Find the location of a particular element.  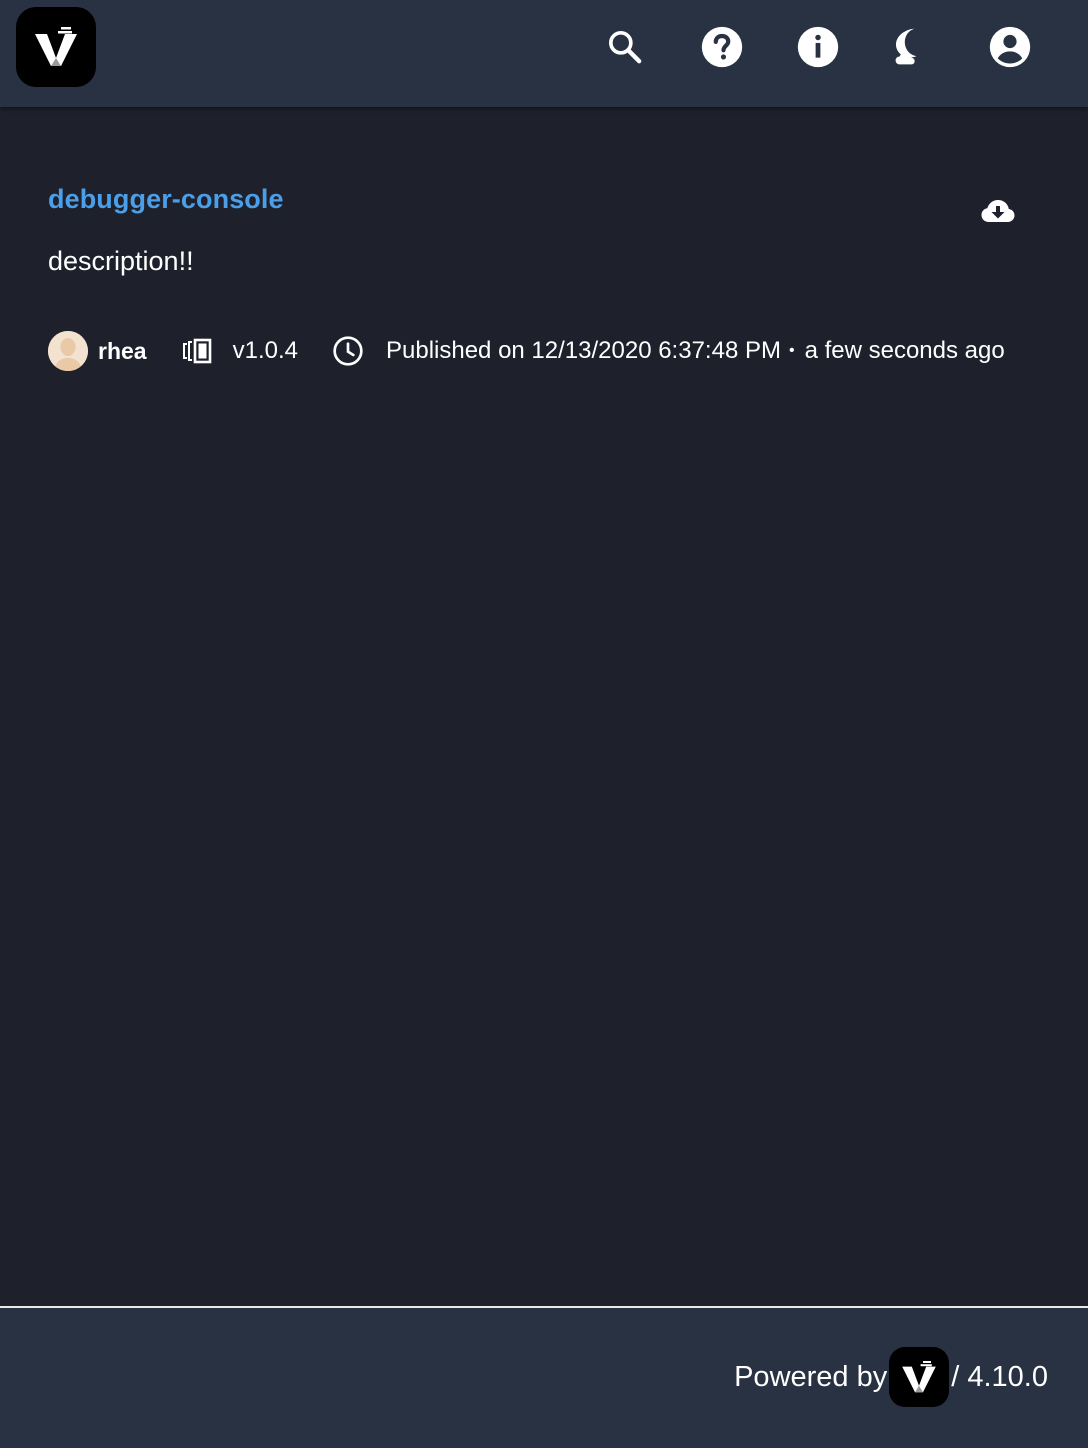

download-icon is located at coordinates (998, 211).